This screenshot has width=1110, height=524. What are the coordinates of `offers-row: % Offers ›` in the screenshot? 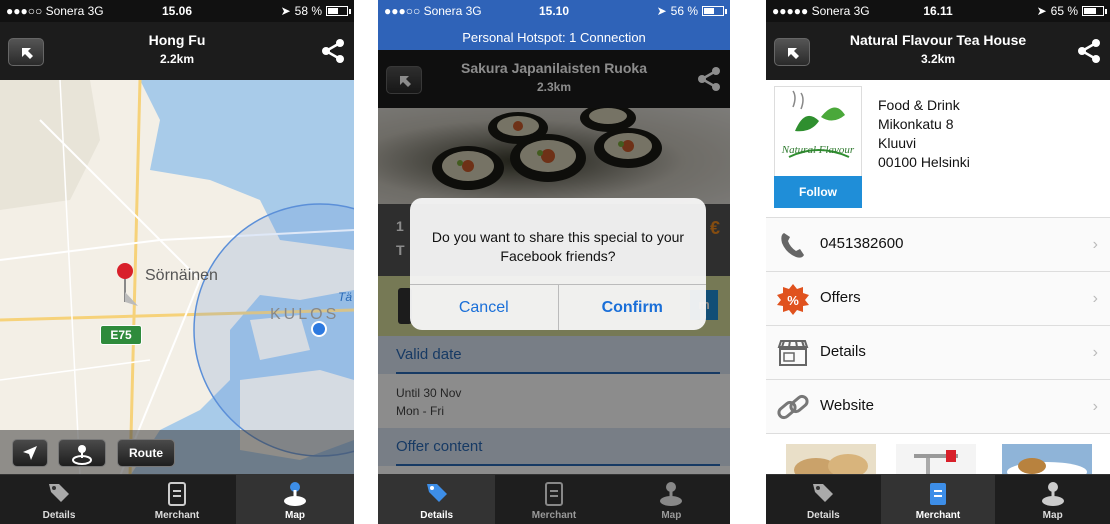 It's located at (938, 299).